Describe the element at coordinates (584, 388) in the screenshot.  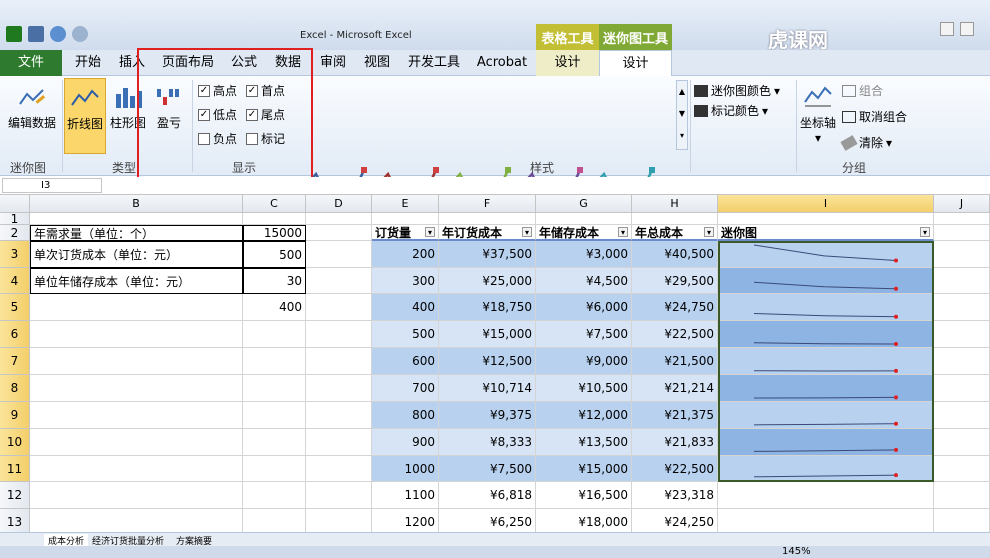
I see `table-cell: ¥10,500` at that location.